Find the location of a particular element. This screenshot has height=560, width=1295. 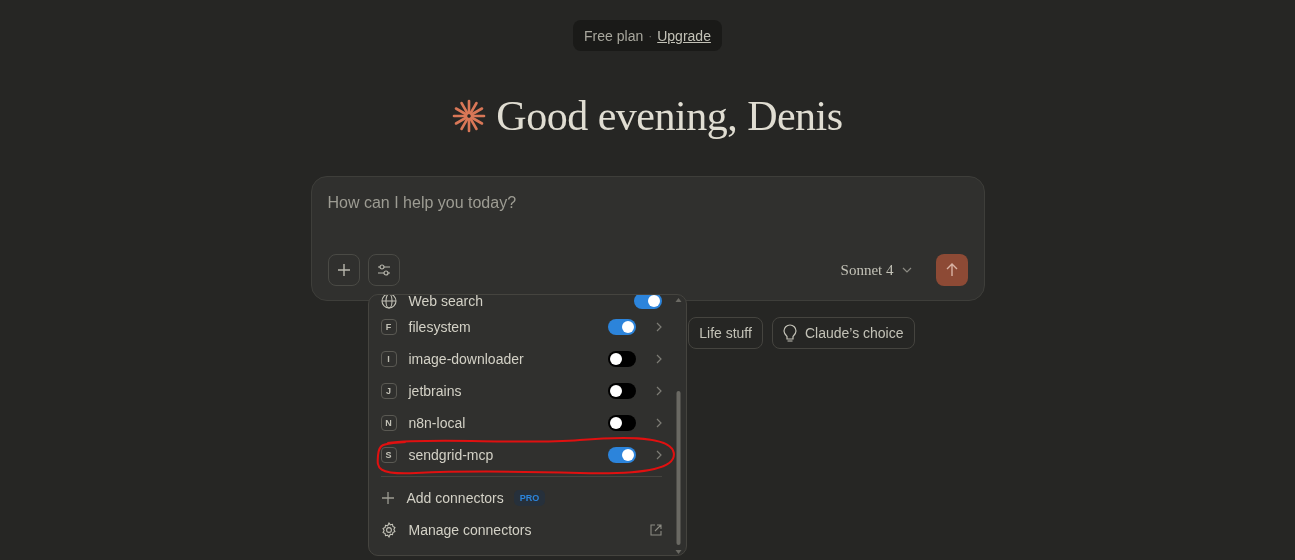

lightbulb-icon is located at coordinates (789, 333).